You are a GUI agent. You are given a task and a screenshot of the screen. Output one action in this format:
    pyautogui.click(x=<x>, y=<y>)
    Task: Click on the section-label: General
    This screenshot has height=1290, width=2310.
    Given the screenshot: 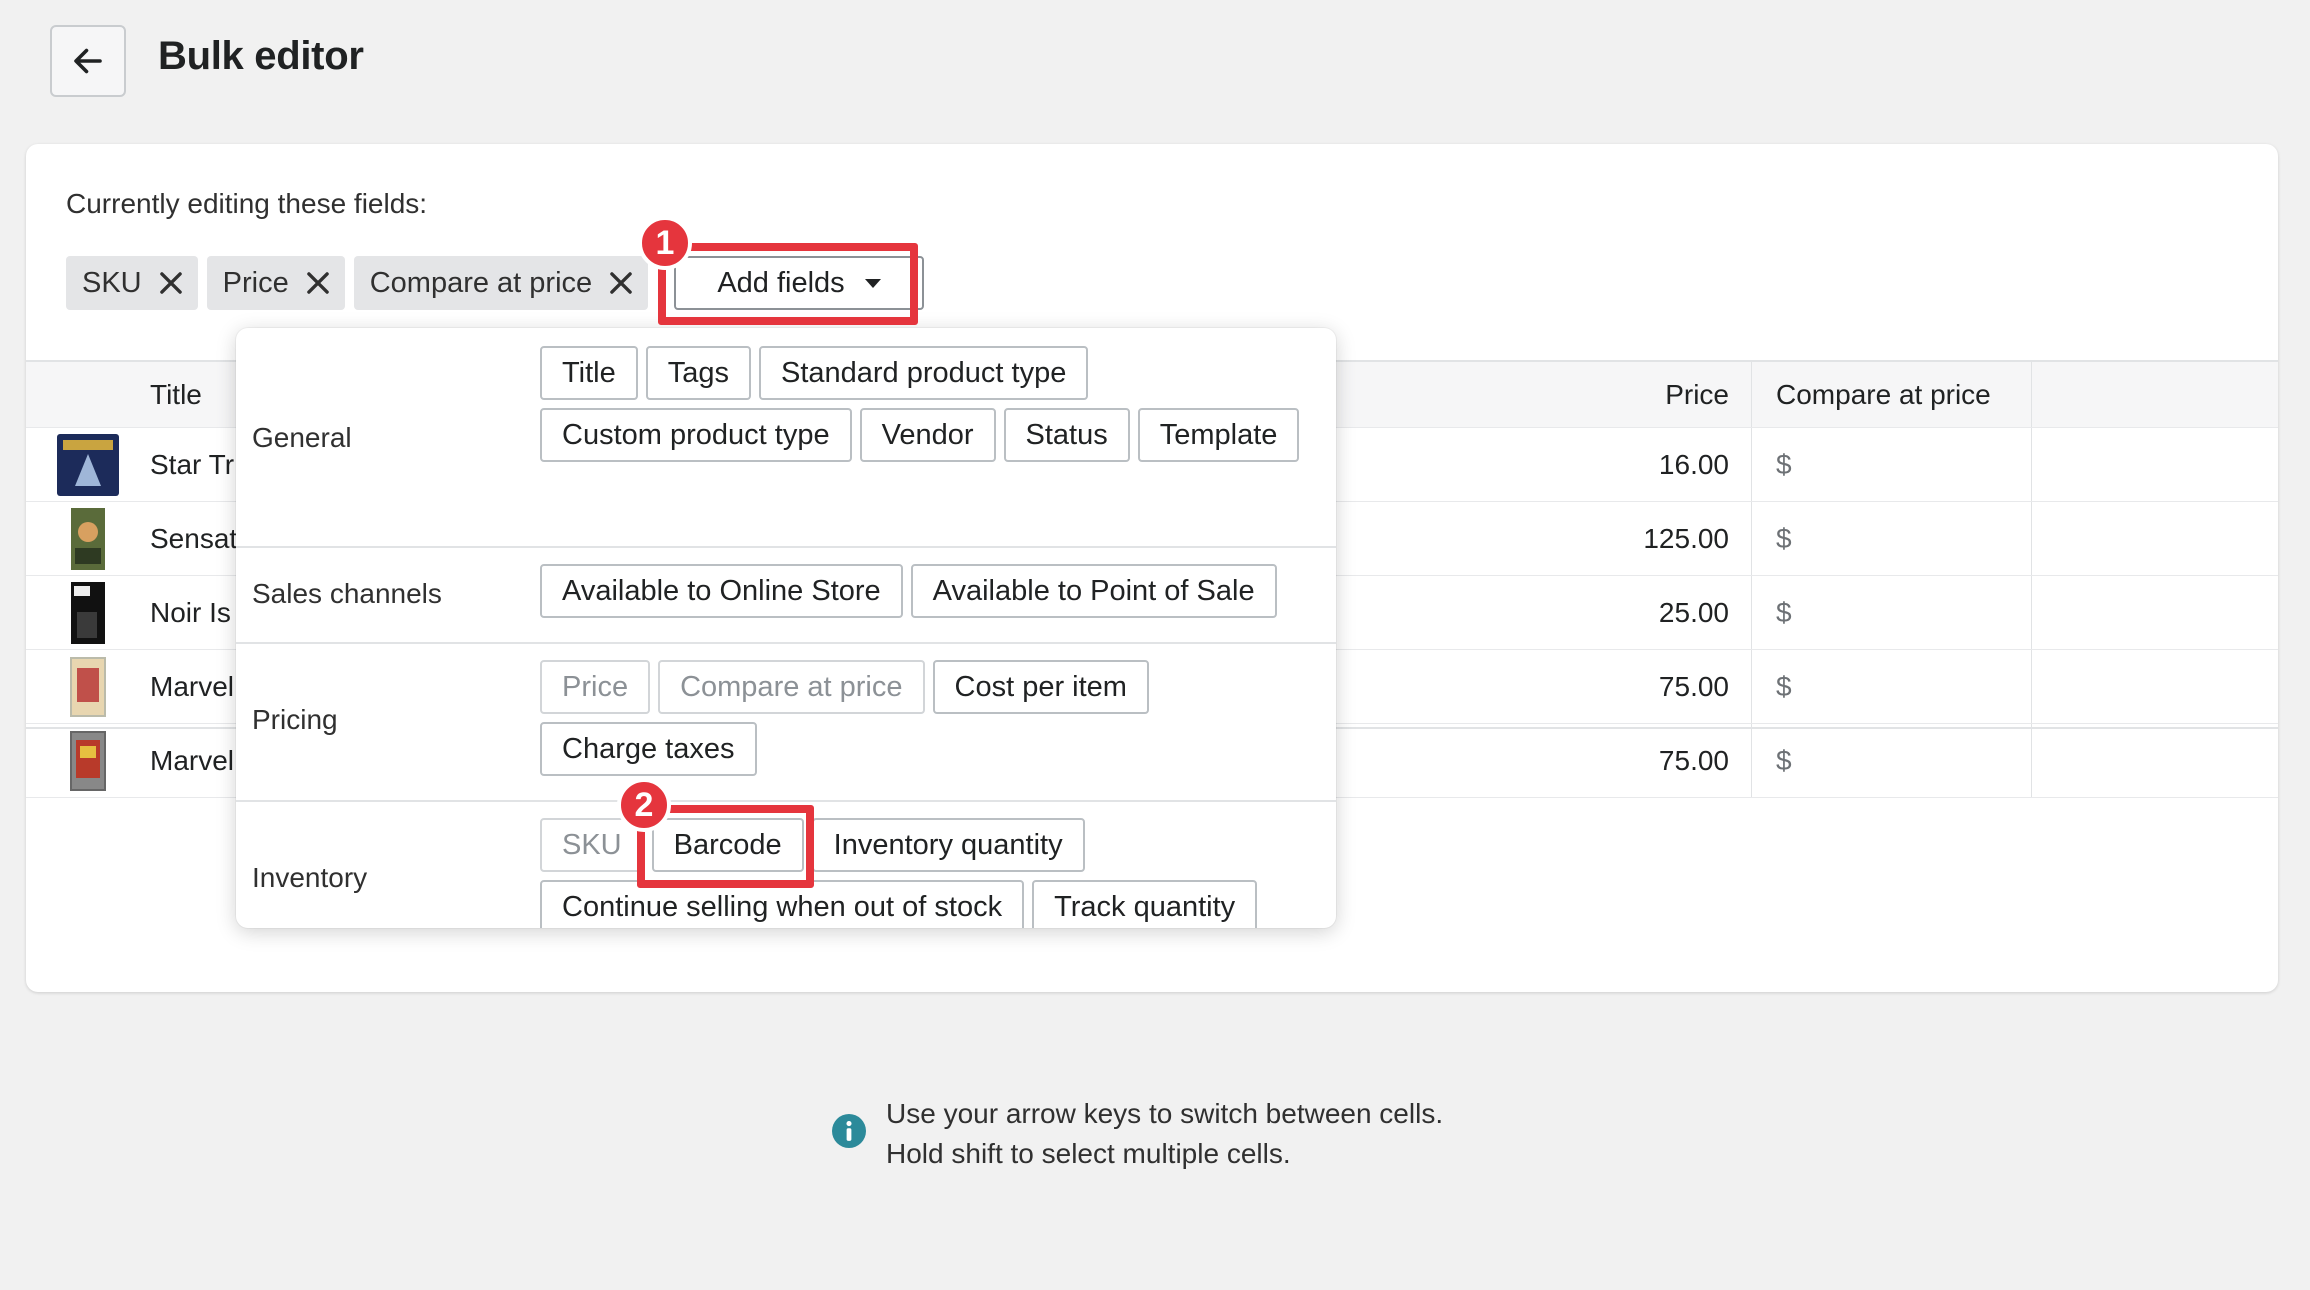 What is the action you would take?
    pyautogui.click(x=302, y=437)
    